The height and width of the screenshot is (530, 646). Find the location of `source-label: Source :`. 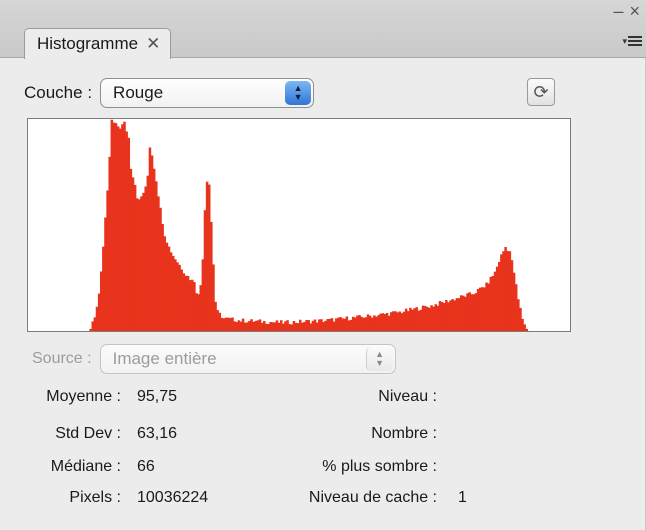

source-label: Source : is located at coordinates (62, 358).